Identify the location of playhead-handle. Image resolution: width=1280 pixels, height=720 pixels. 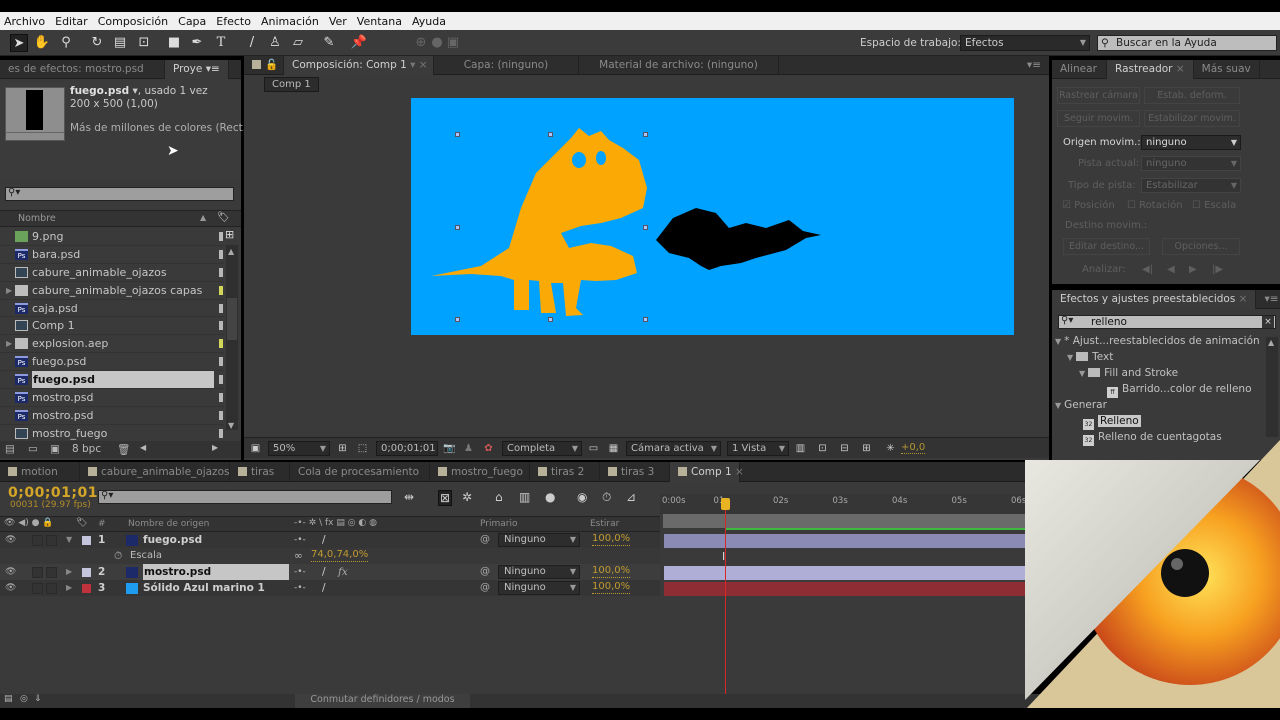
(725, 504).